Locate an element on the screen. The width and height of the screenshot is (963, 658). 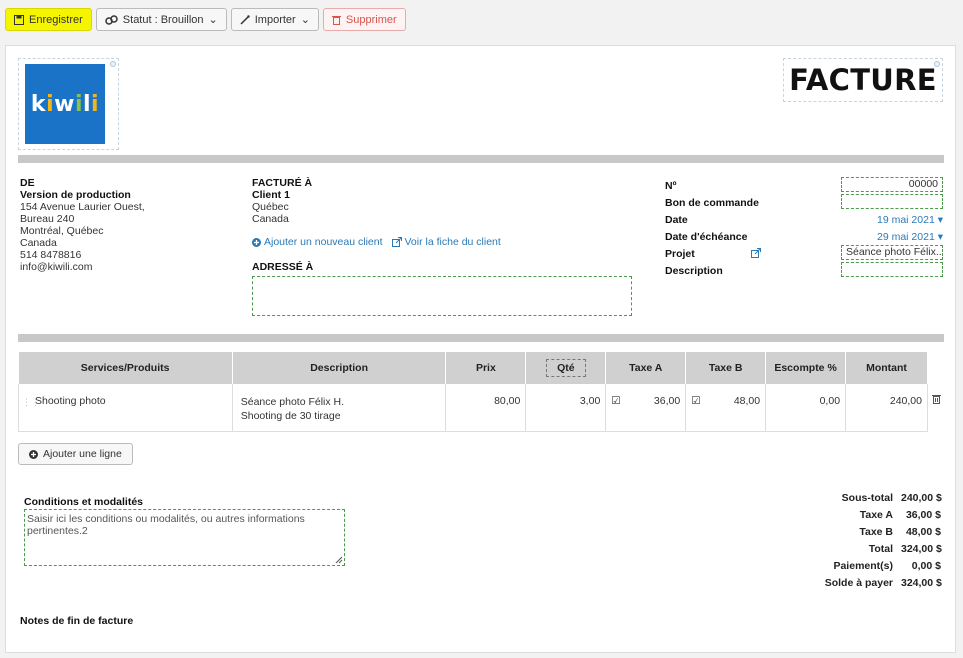
due-date-row: Date d'échéance 29 mai 2021 ▾ is located at coordinates (804, 236).